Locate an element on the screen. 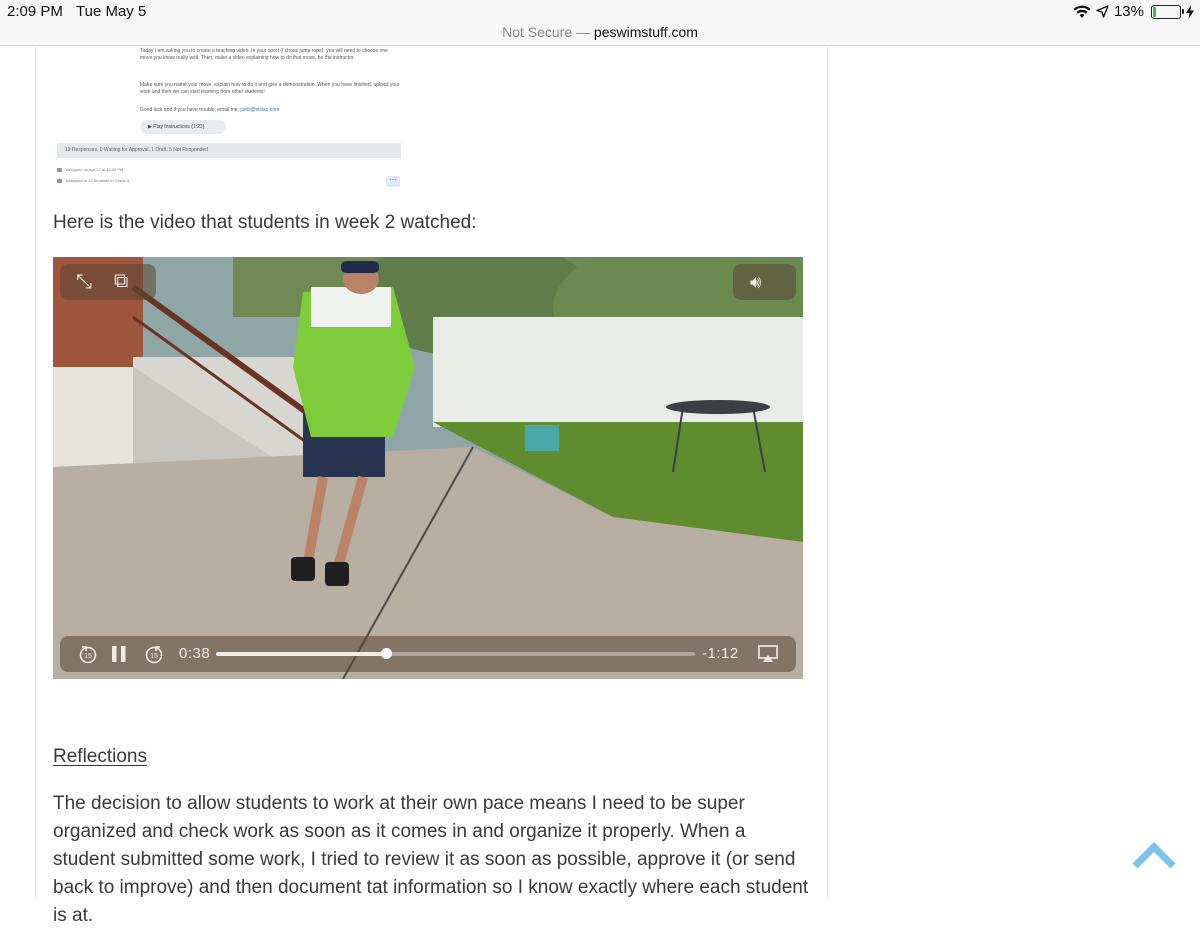  skip-forward-label: 15 is located at coordinates (154, 656).